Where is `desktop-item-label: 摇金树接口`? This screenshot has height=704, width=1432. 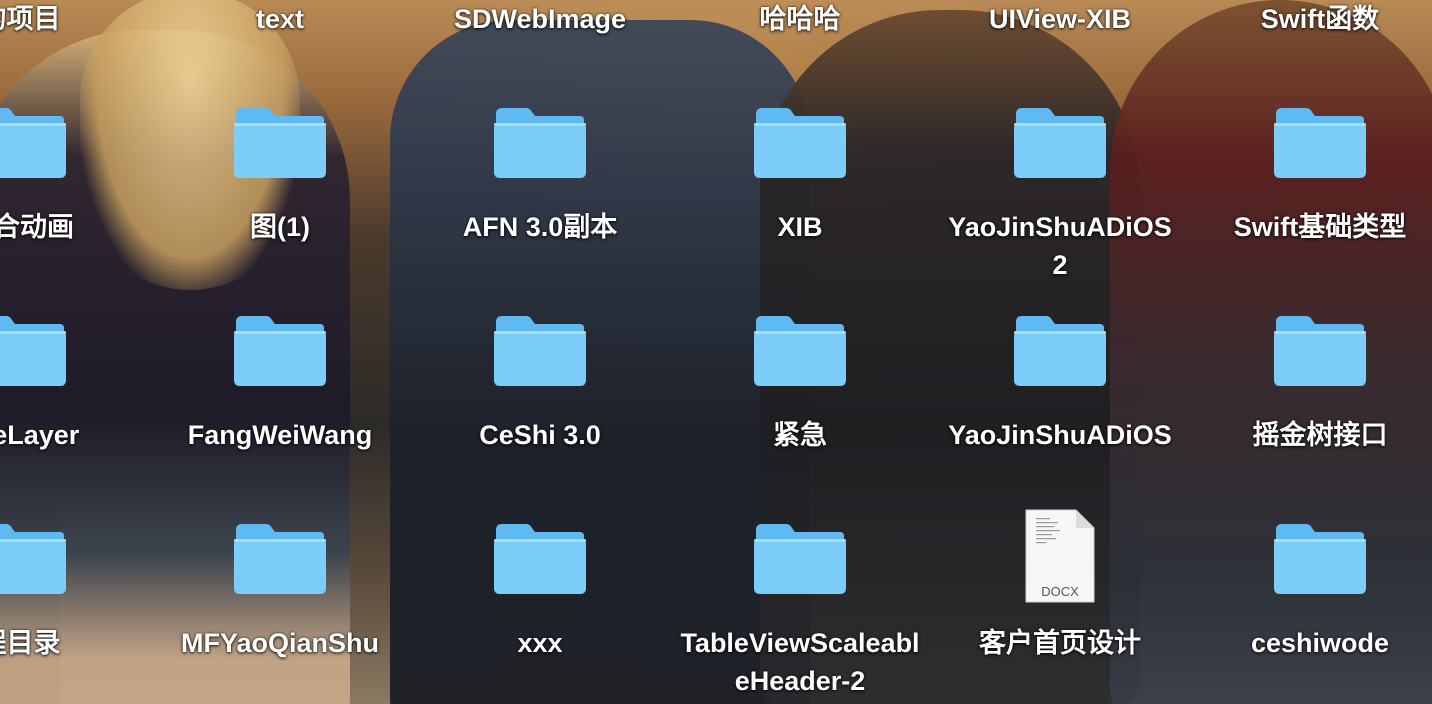 desktop-item-label: 摇金树接口 is located at coordinates (1311, 435).